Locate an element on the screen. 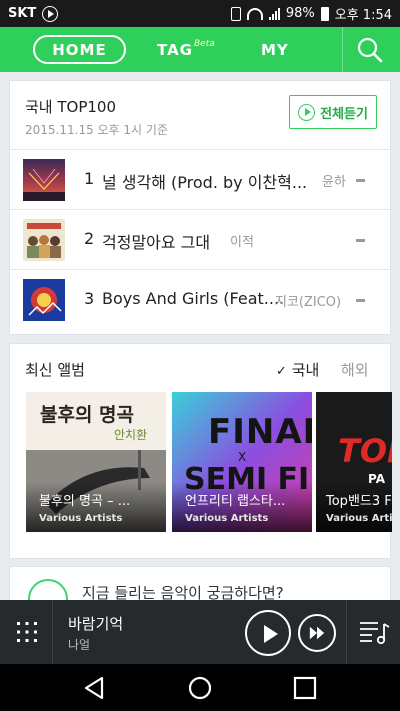  tab-my-label: MY is located at coordinates (275, 49).